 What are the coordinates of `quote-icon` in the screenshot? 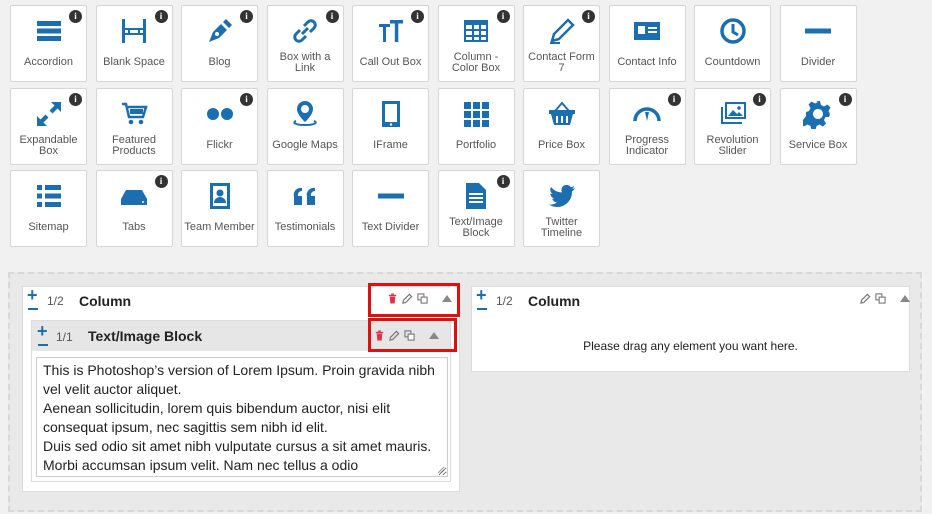 It's located at (305, 193).